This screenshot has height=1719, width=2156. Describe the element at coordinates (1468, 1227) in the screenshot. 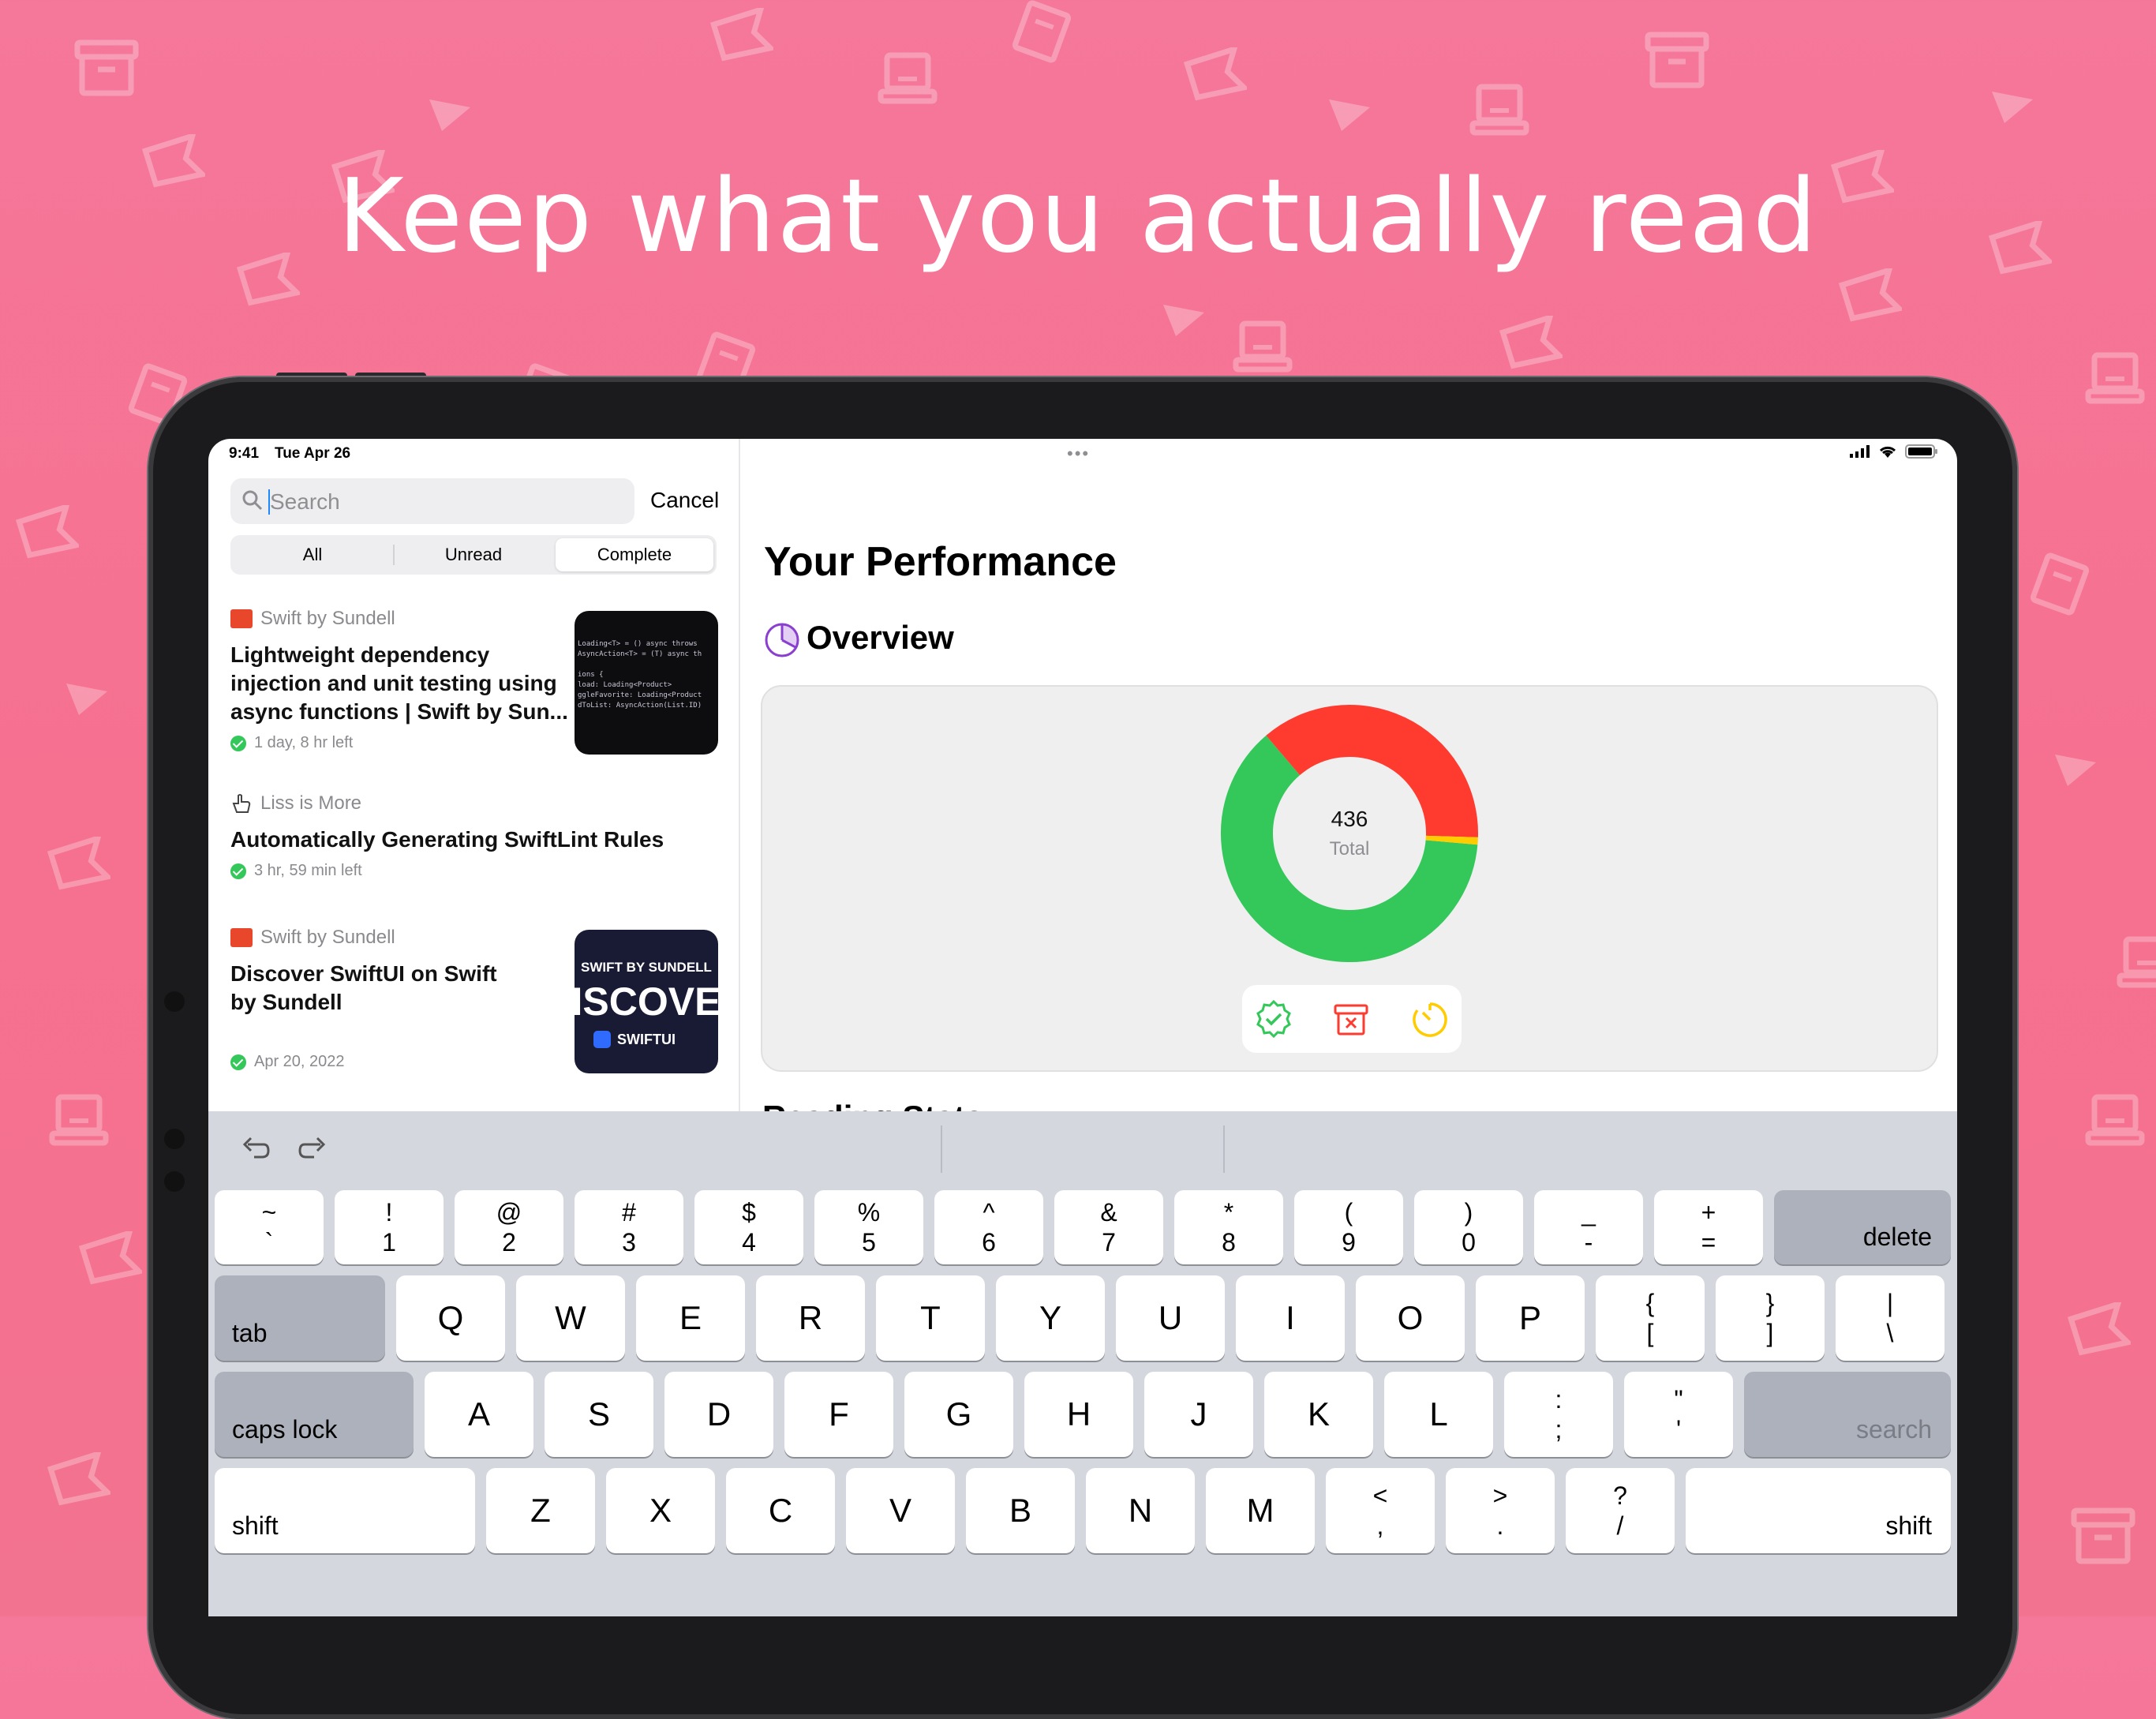

I see `key-0: )0` at that location.